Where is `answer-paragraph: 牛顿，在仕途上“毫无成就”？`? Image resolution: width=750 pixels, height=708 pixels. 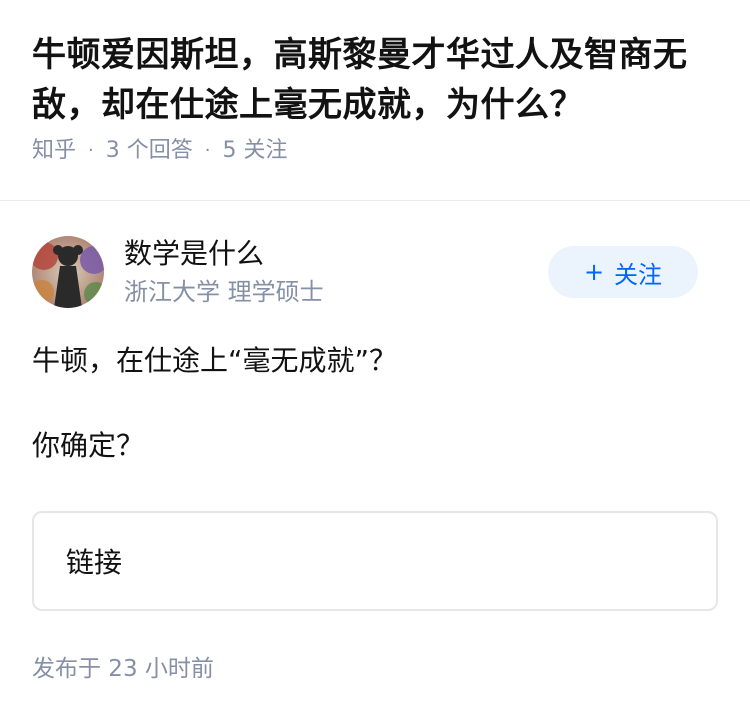
answer-paragraph: 牛顿，在仕途上“毫无成就”？ is located at coordinates (215, 360).